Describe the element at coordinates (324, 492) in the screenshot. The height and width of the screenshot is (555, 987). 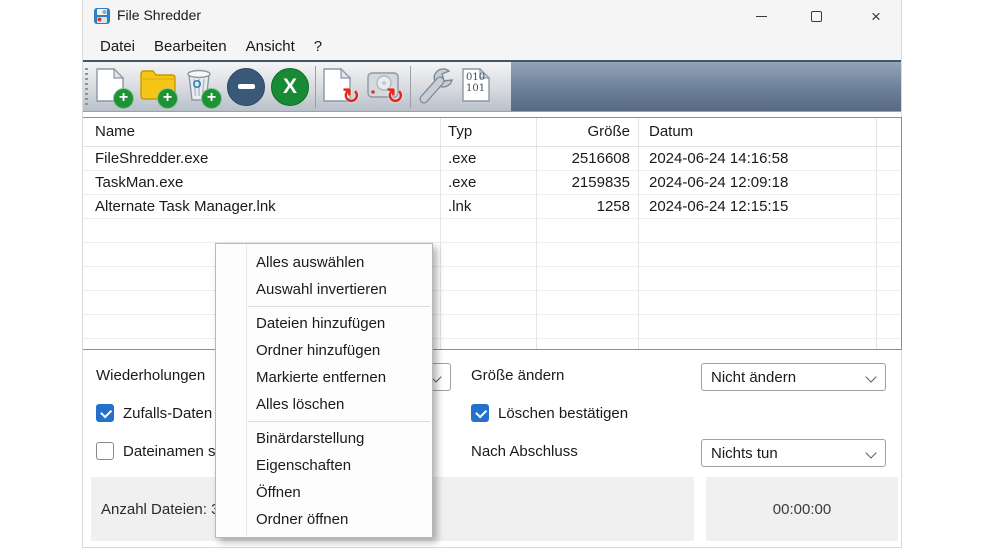
I see `menu-item-open: Öffnen` at that location.